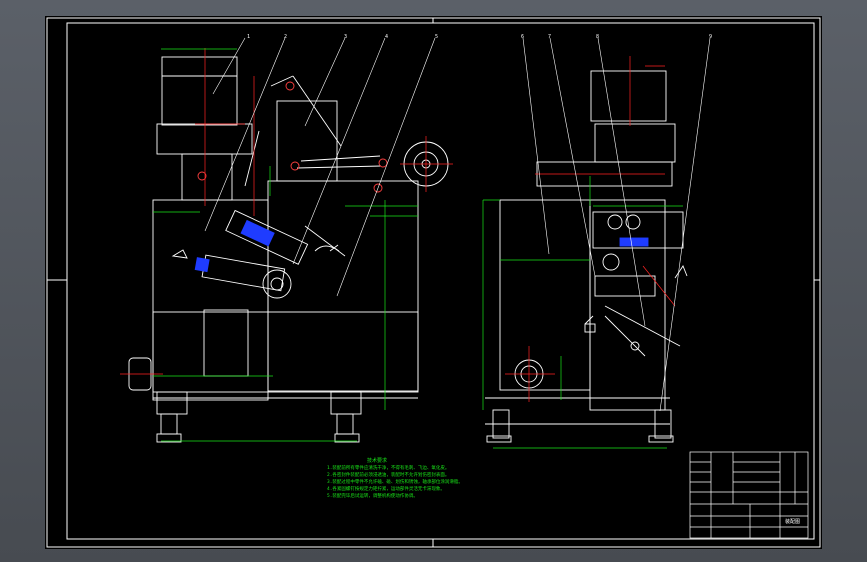 The width and height of the screenshot is (867, 562). What do you see at coordinates (345, 37) in the screenshot?
I see `svg-text: 3` at bounding box center [345, 37].